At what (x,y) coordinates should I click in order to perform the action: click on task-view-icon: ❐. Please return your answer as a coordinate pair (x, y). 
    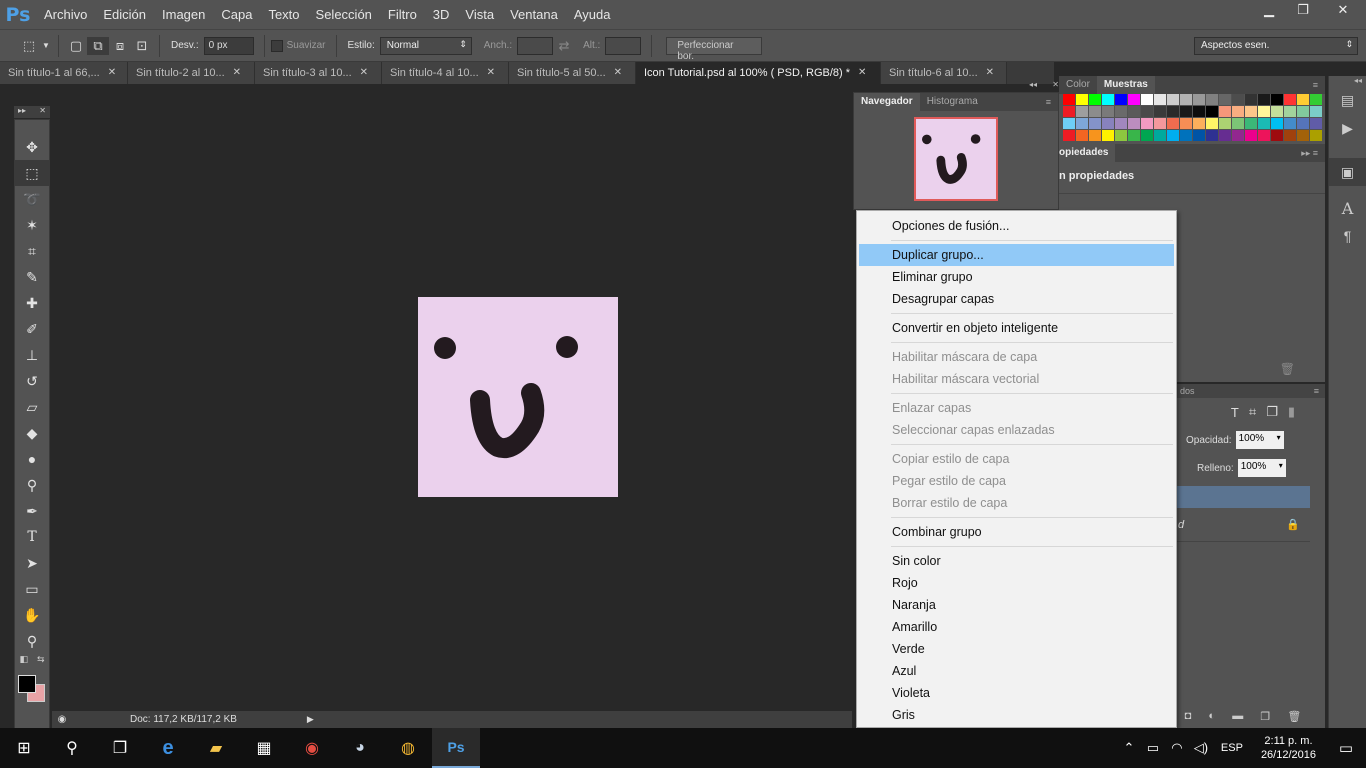
    Looking at the image, I should click on (120, 748).